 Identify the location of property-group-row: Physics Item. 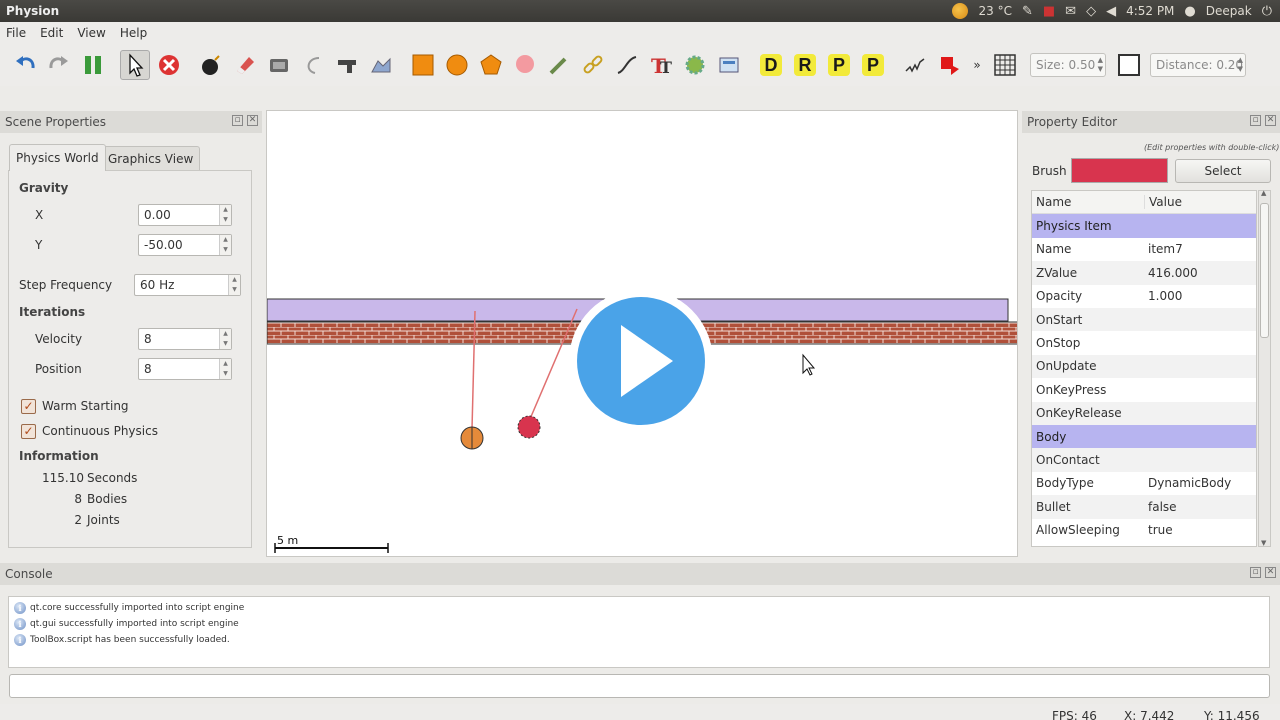
(1144, 226).